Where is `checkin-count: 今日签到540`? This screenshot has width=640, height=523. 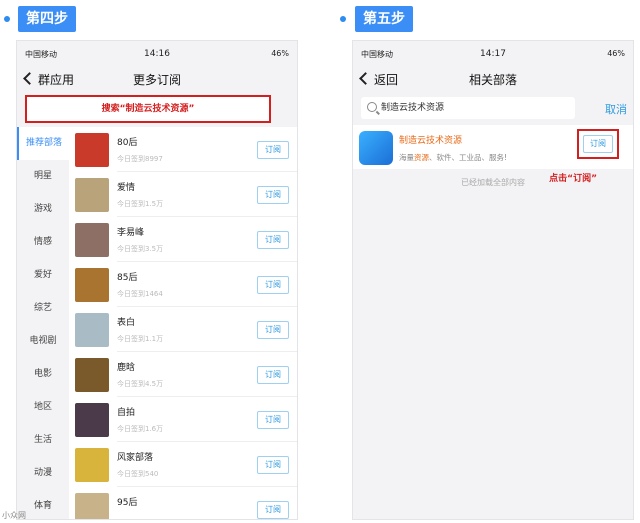
checkin-count: 今日签到540 is located at coordinates (138, 474).